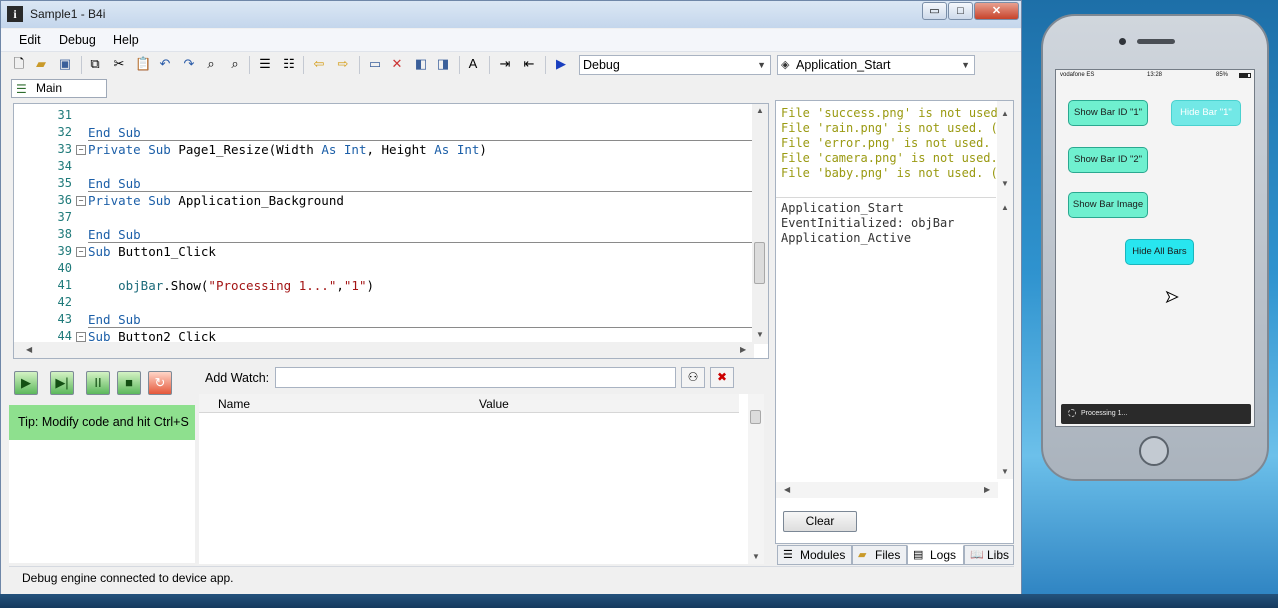 The image size is (1278, 608). Describe the element at coordinates (820, 521) in the screenshot. I see `clear-logs-button: Clear` at that location.